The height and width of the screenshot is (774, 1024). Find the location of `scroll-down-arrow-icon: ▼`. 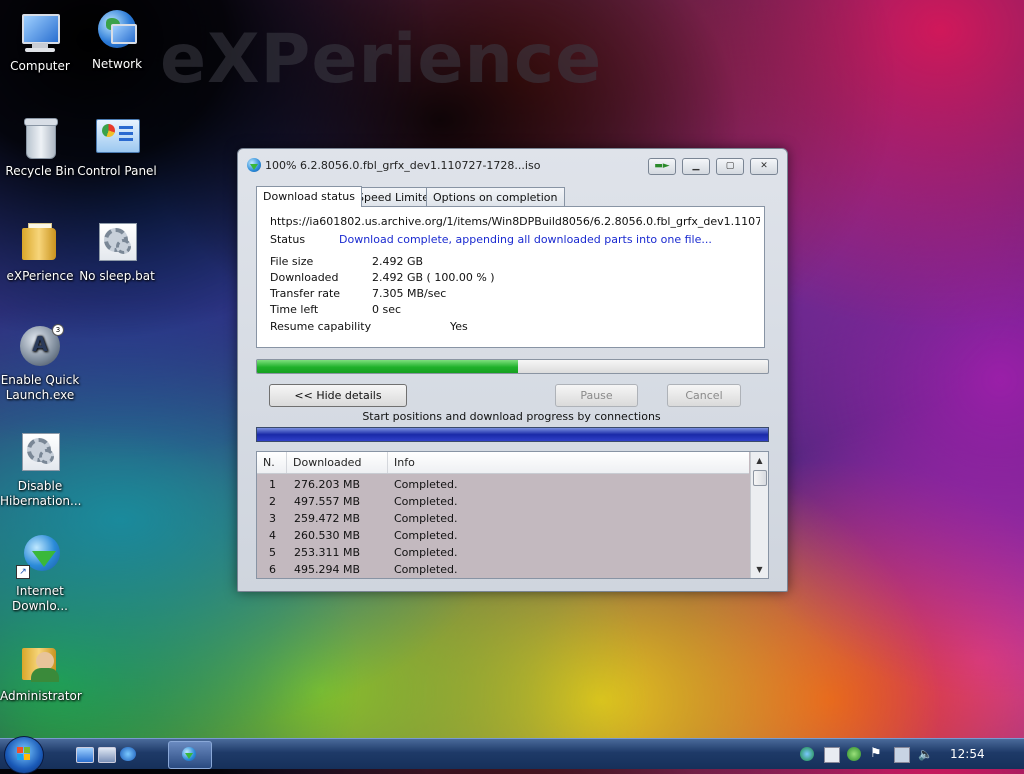

scroll-down-arrow-icon: ▼ is located at coordinates (759, 569).